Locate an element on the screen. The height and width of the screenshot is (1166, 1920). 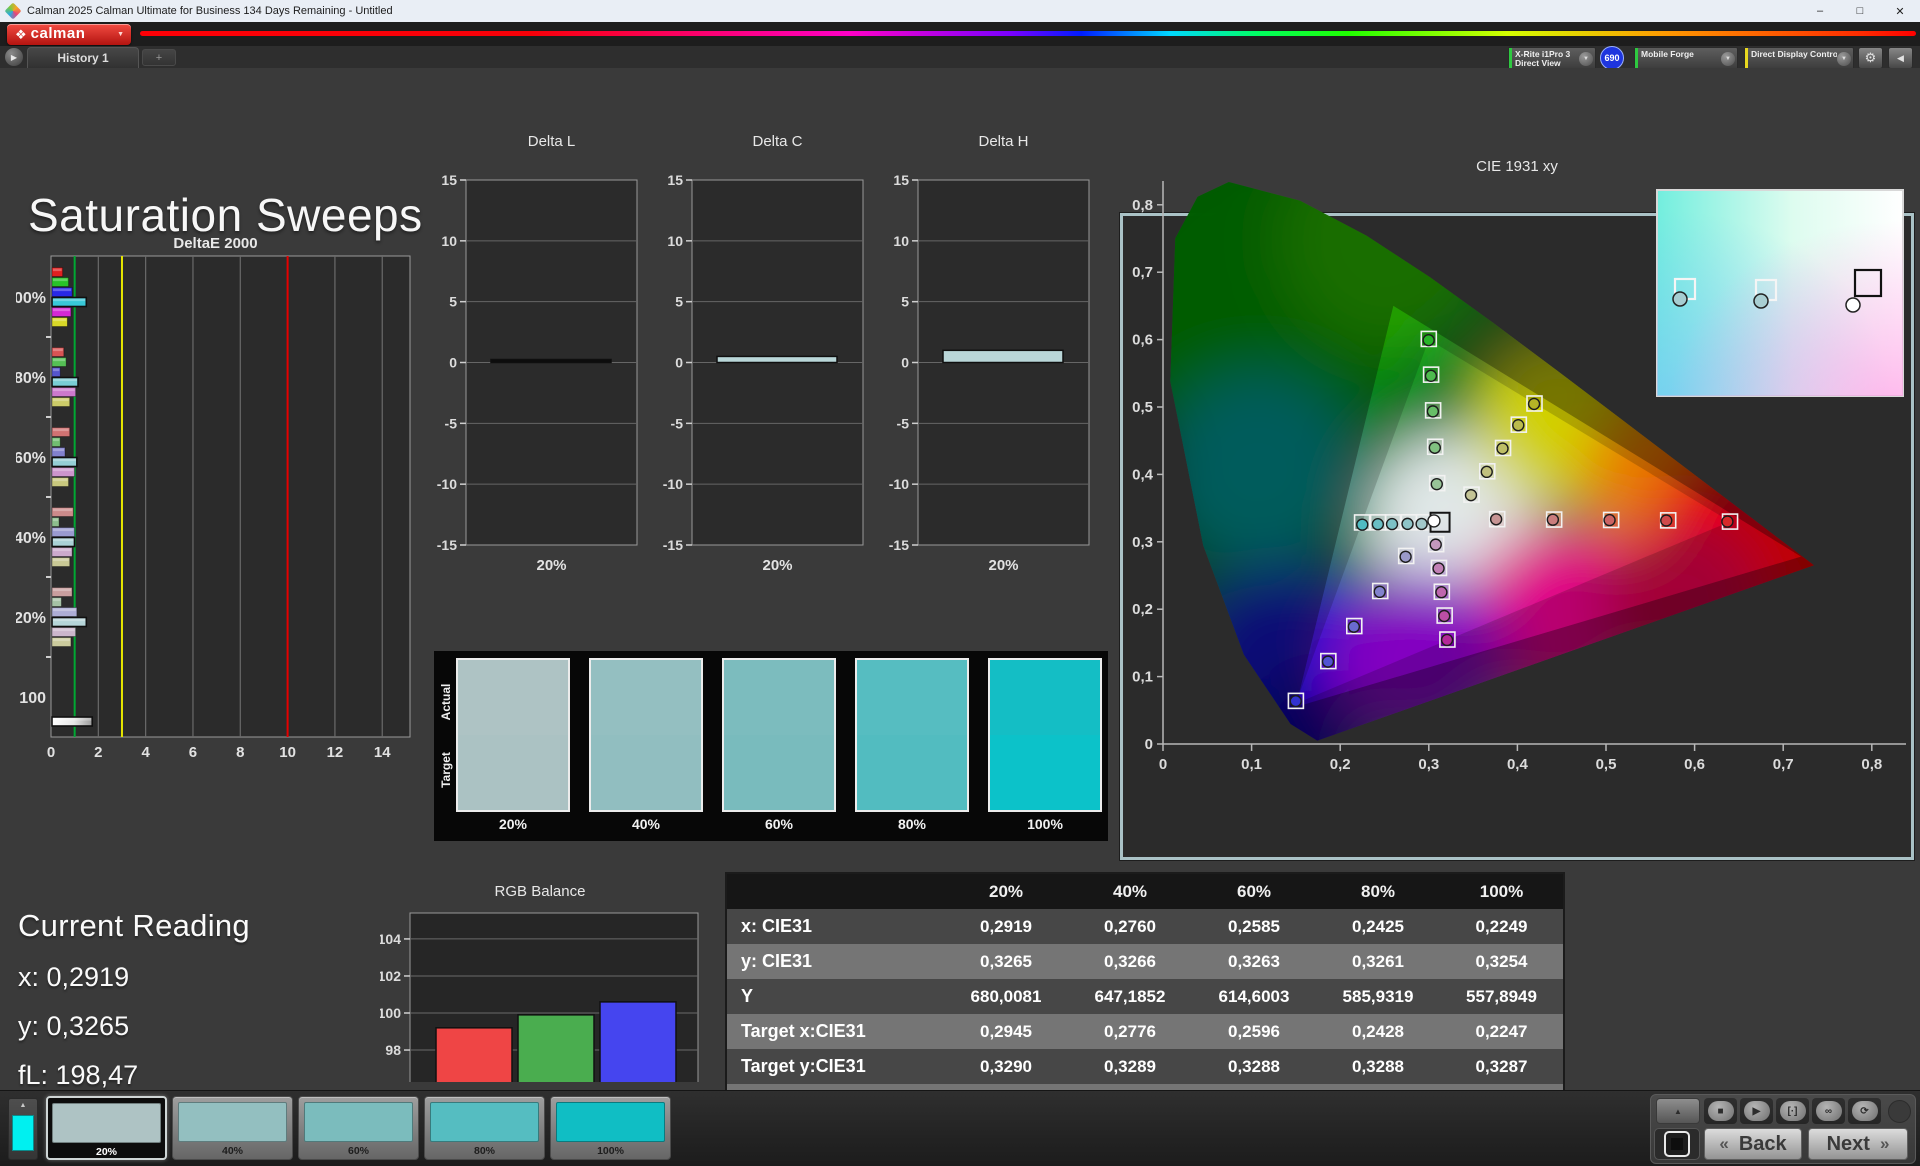
tab-bar is located at coordinates (960, 57).